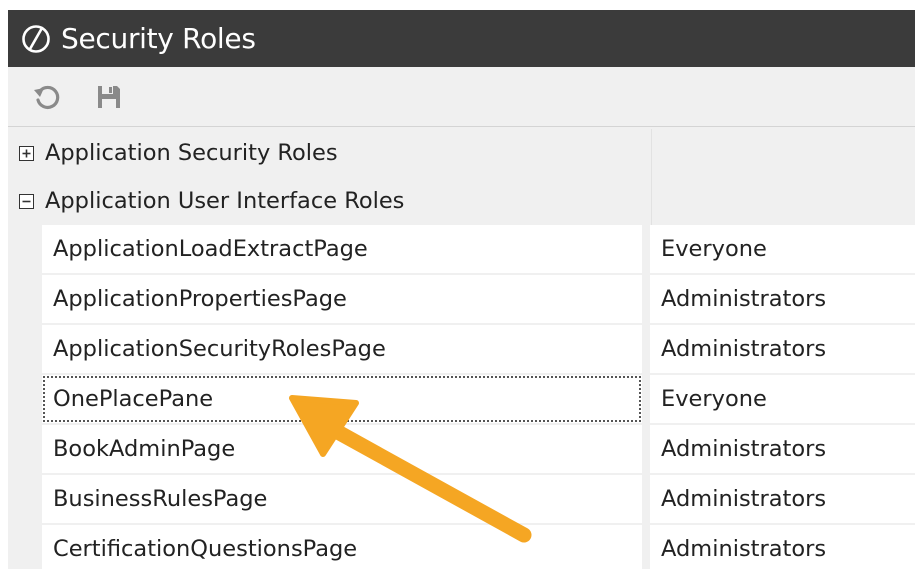 The height and width of the screenshot is (573, 915). Describe the element at coordinates (342, 349) in the screenshot. I see `page-name-cell: ApplicationSecurityRolesPage` at that location.